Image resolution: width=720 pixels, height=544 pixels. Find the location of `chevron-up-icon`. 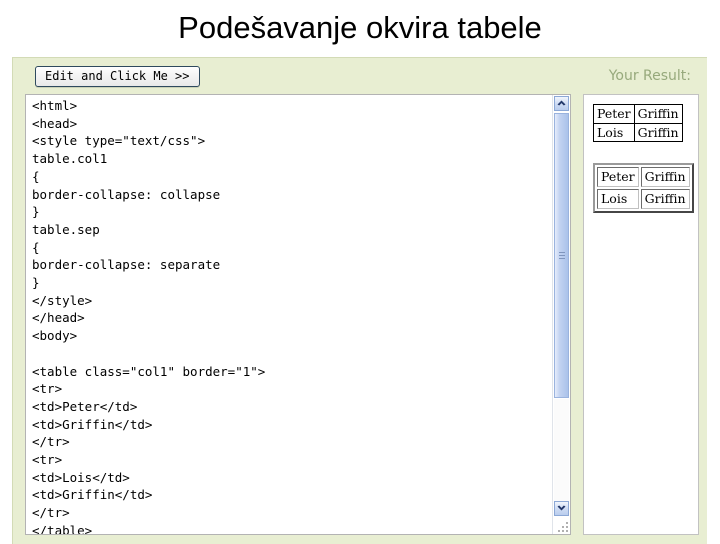

chevron-up-icon is located at coordinates (561, 103).